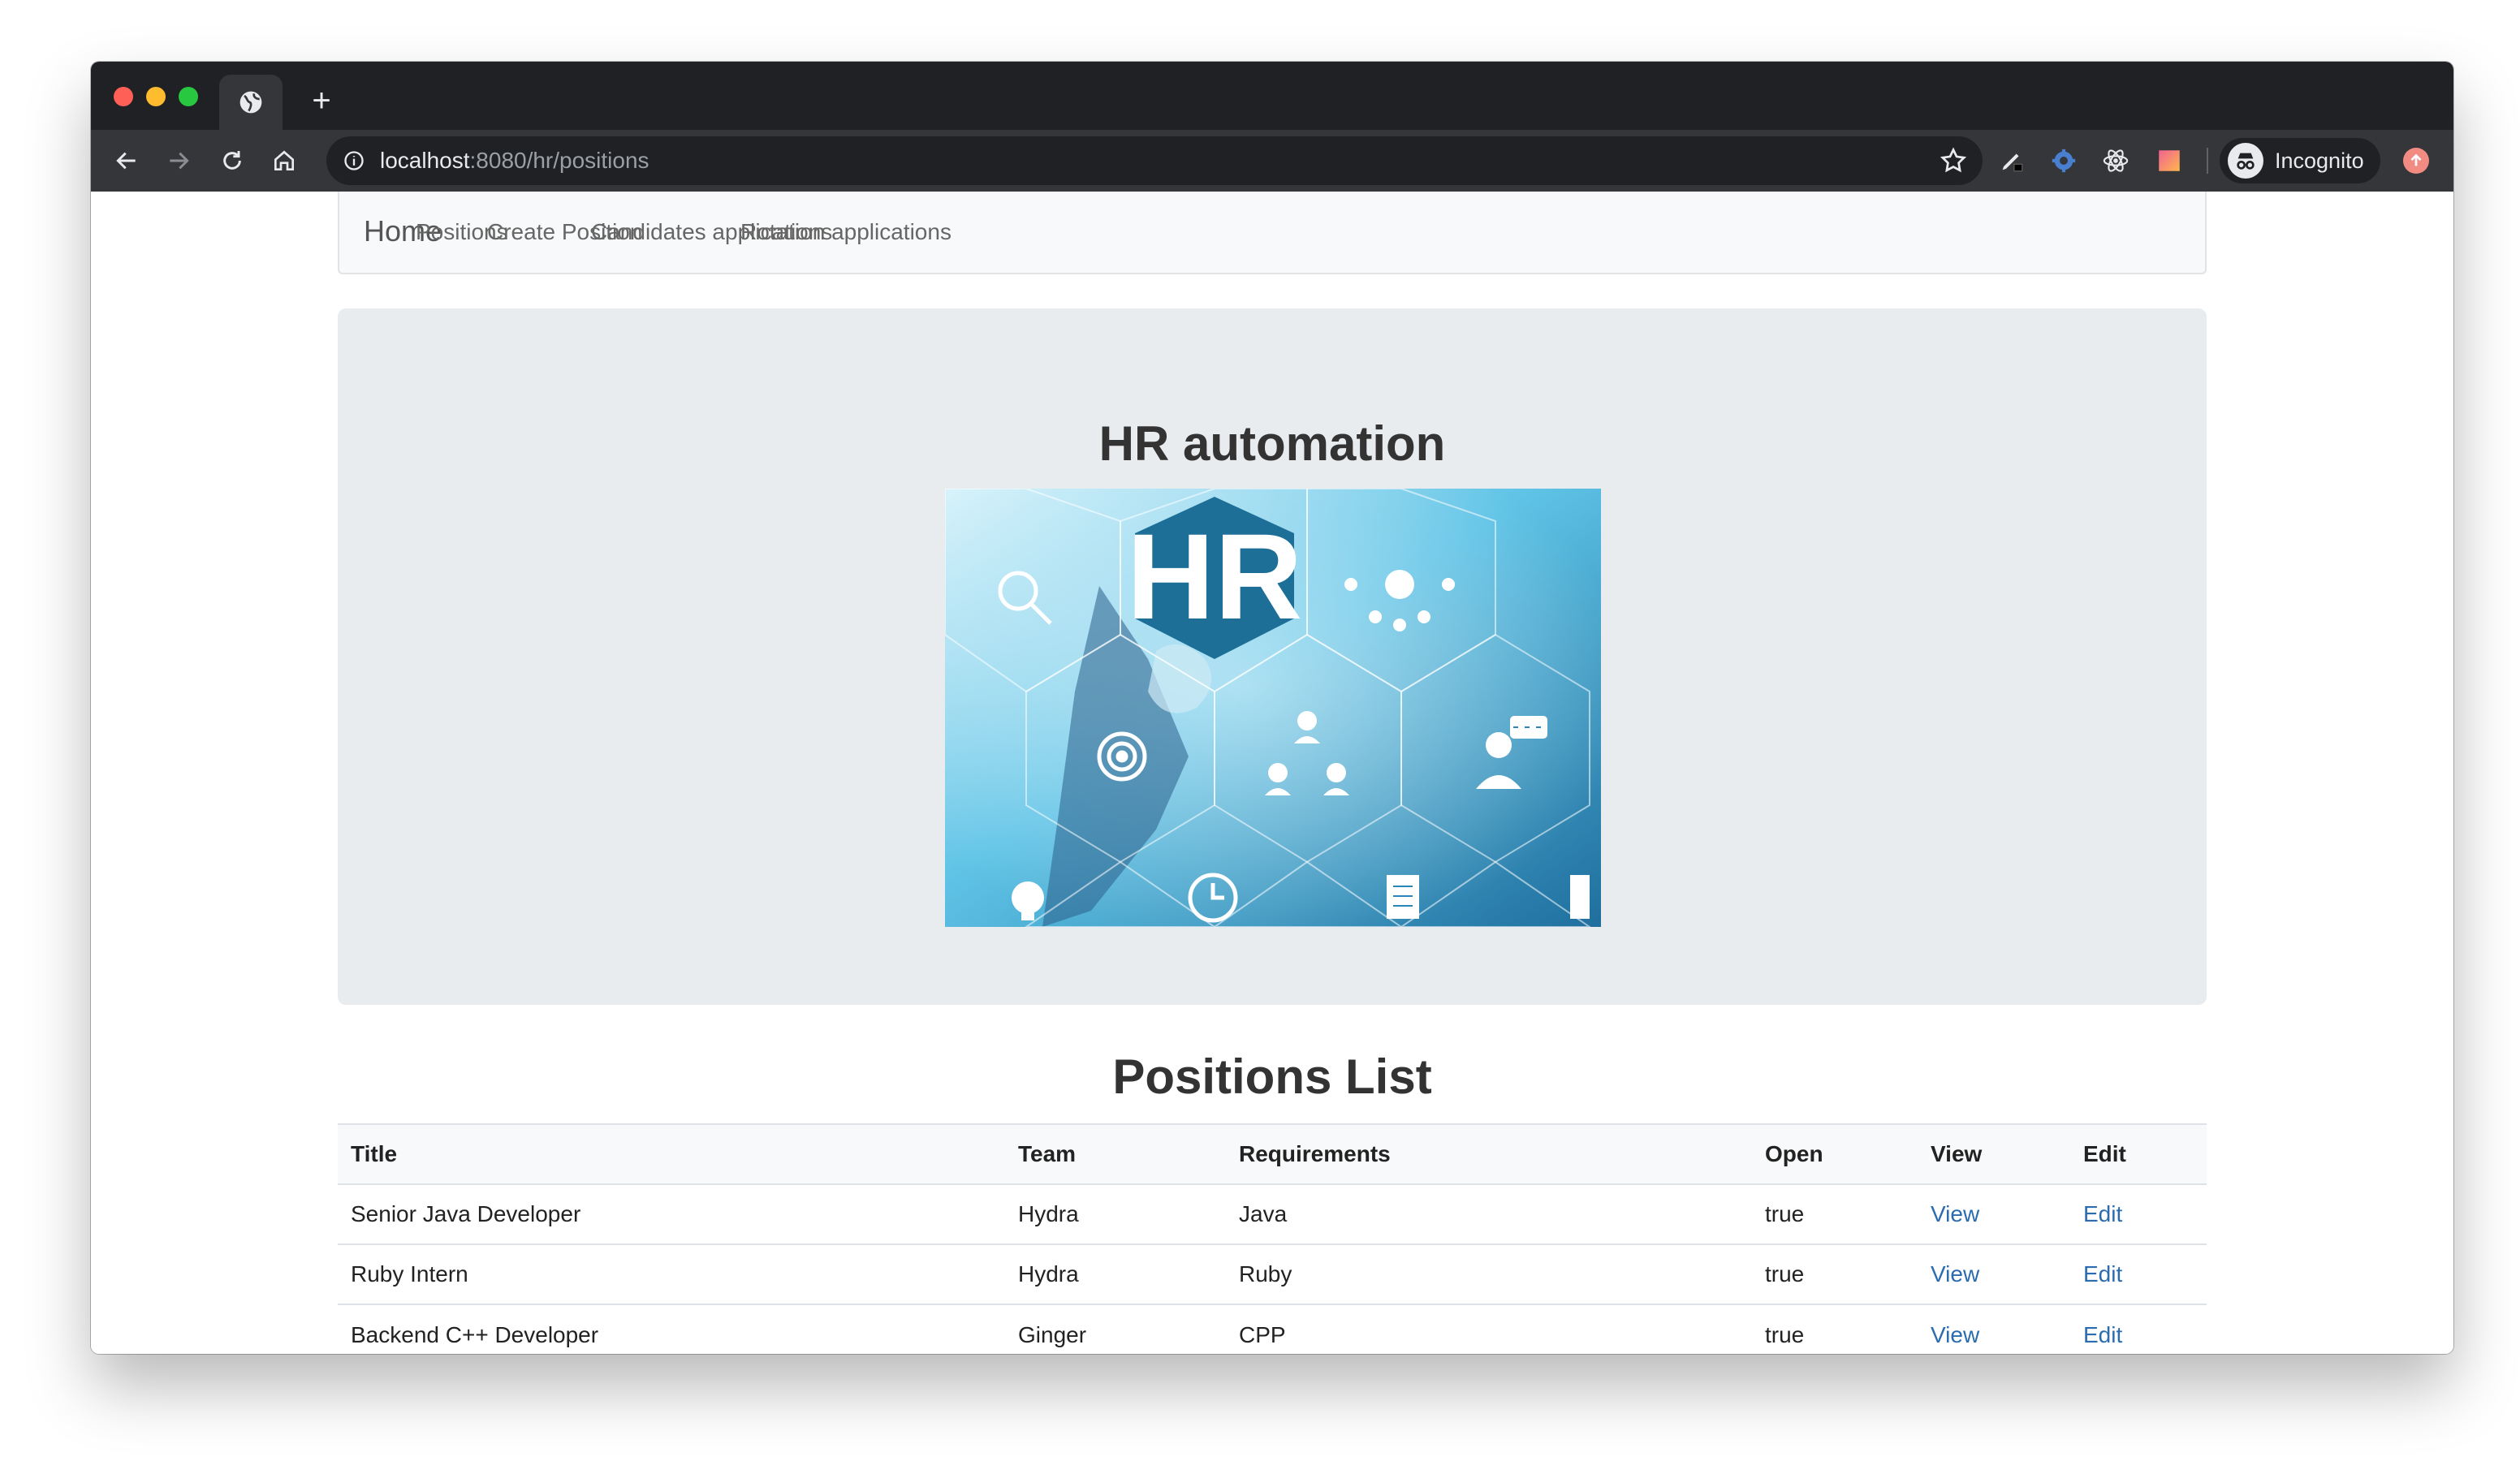  Describe the element at coordinates (1953, 160) in the screenshot. I see `bookmark-star-icon` at that location.